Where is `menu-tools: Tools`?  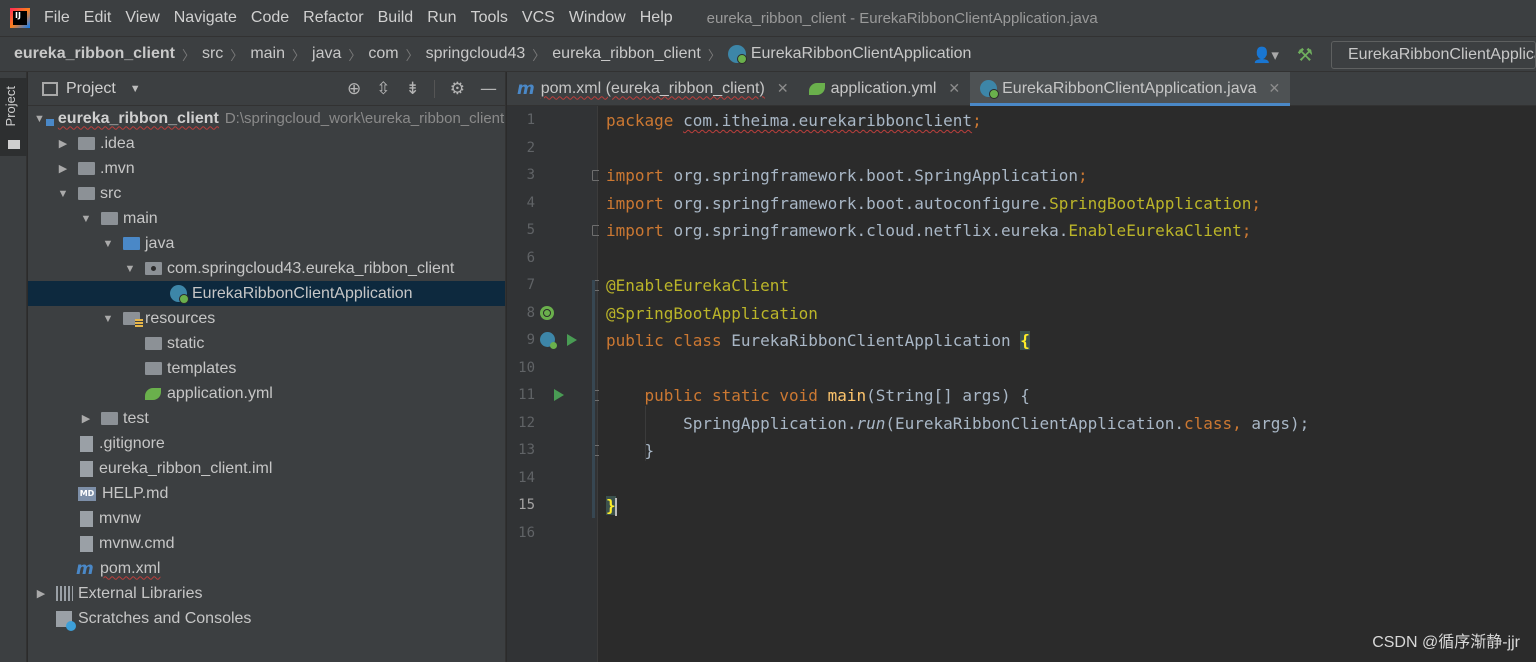 menu-tools: Tools is located at coordinates (489, 18).